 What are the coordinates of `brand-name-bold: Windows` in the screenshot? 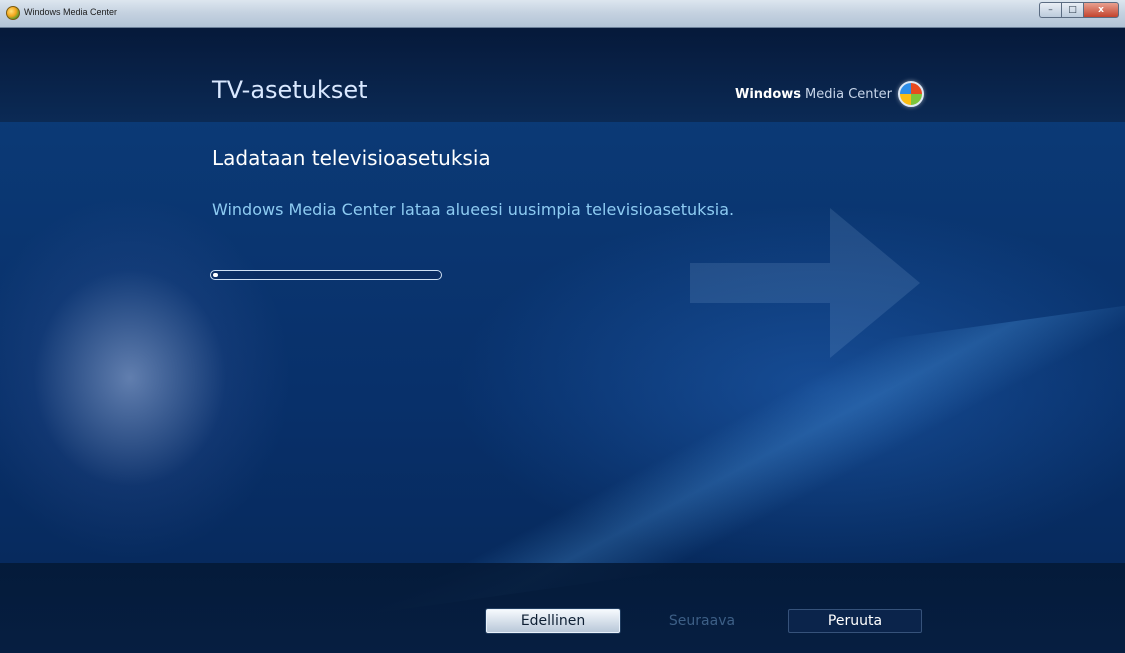 It's located at (768, 94).